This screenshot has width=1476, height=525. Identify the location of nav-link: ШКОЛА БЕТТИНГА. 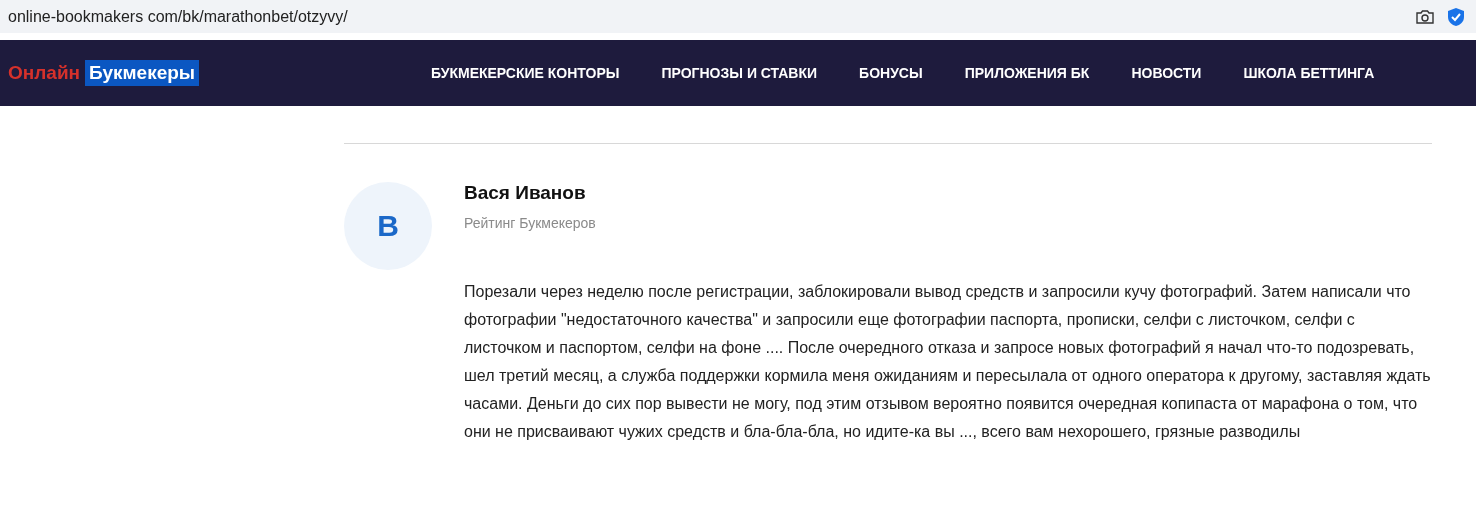
(1309, 73).